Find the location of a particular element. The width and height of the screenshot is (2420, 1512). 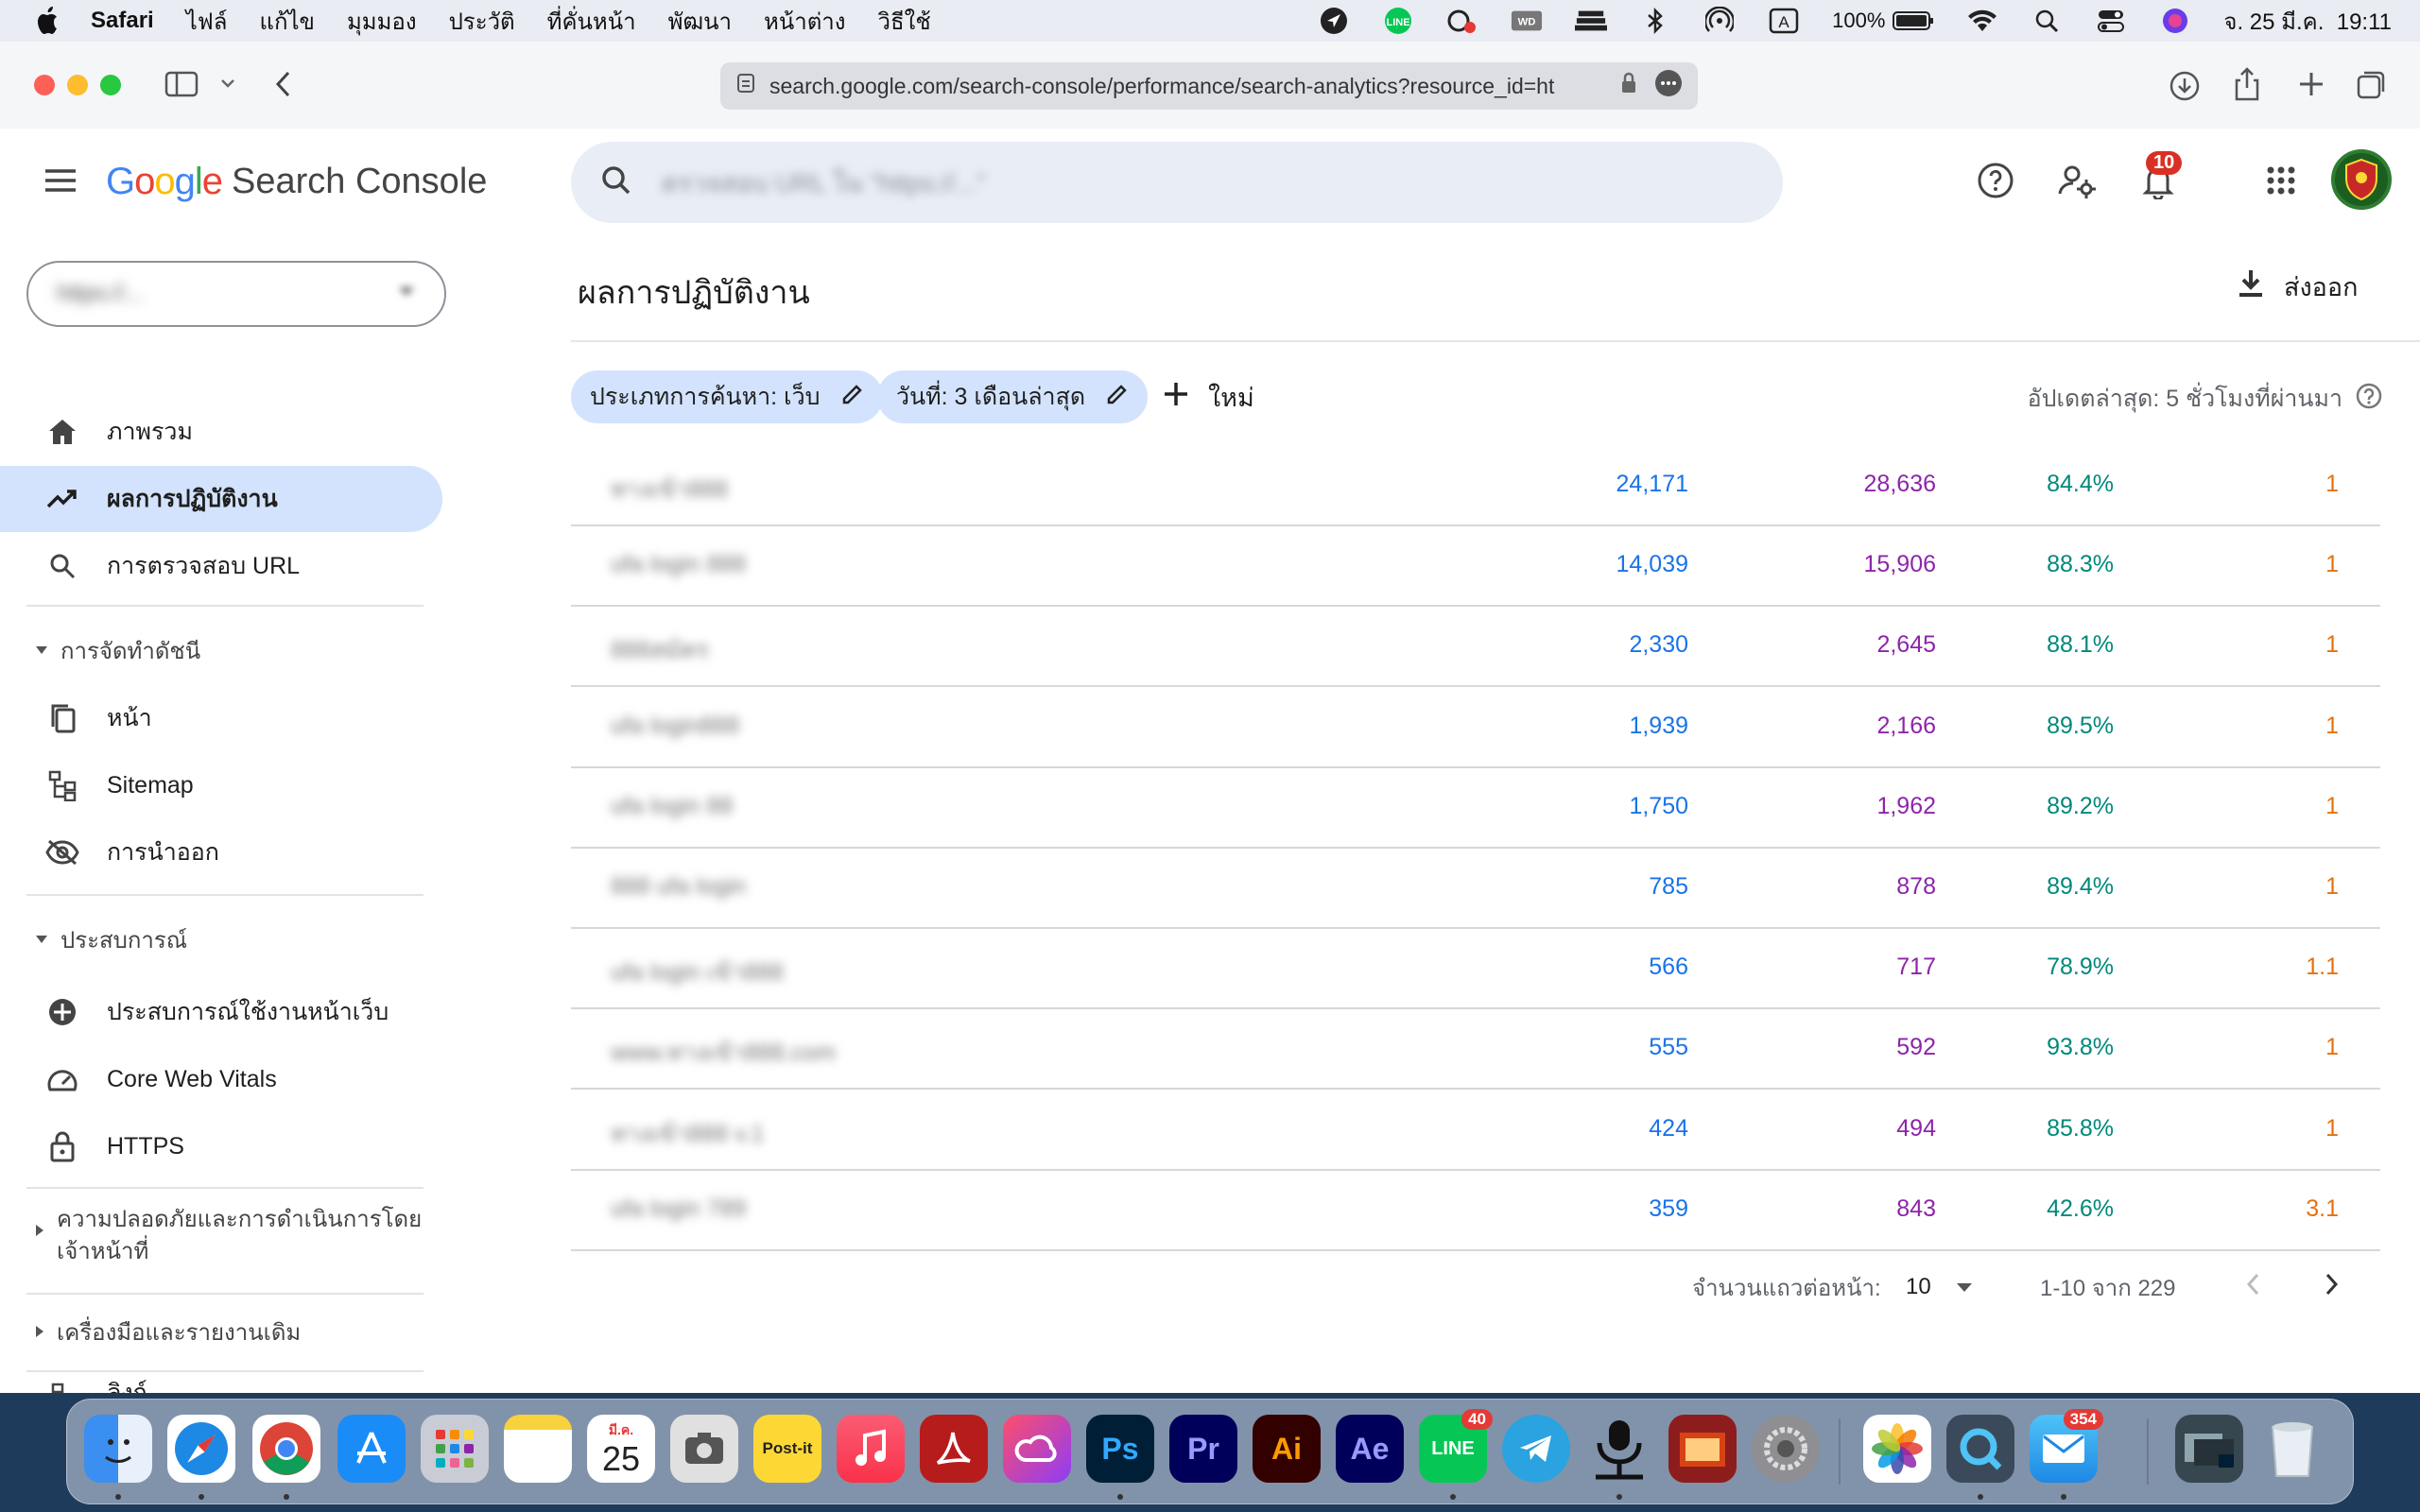

dock-app-store-icon is located at coordinates (371, 1449).